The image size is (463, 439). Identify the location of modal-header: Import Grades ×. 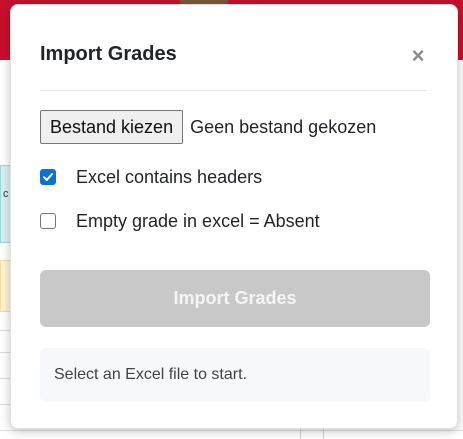
(233, 67).